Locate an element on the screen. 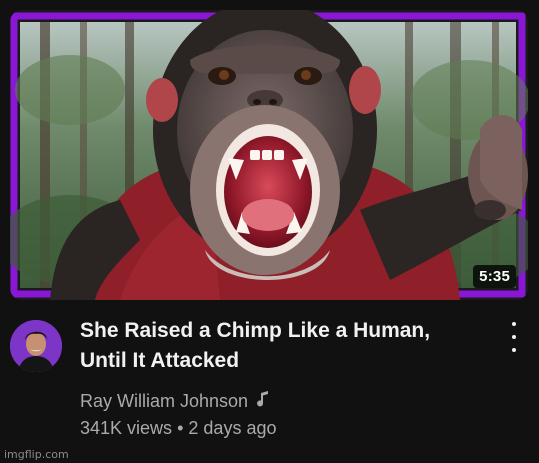  channel-avatar is located at coordinates (36, 346).